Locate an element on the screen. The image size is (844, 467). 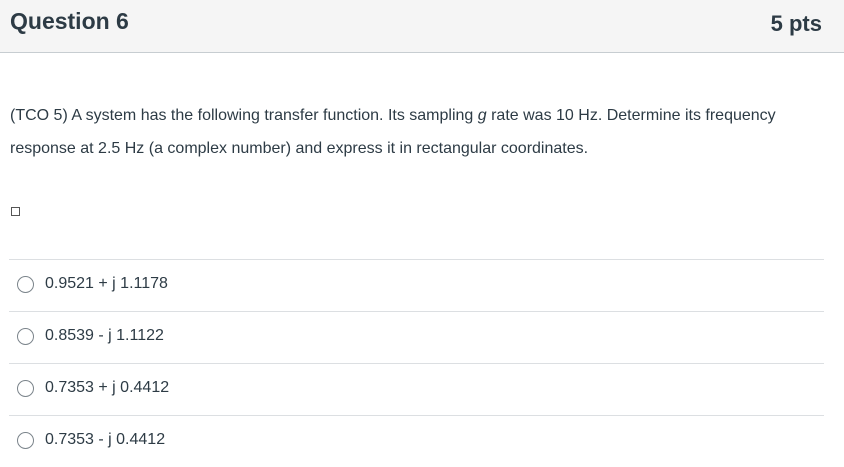
answer-option: 0.7353 - j 0.4412 is located at coordinates (416, 441).